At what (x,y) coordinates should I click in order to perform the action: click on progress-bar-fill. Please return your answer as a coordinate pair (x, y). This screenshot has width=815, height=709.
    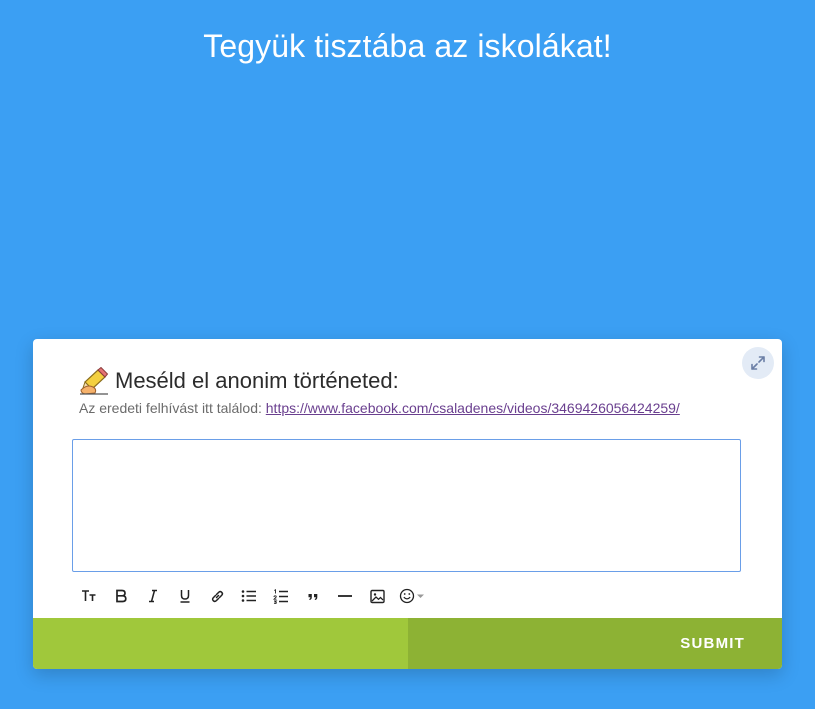
    Looking at the image, I should click on (220, 643).